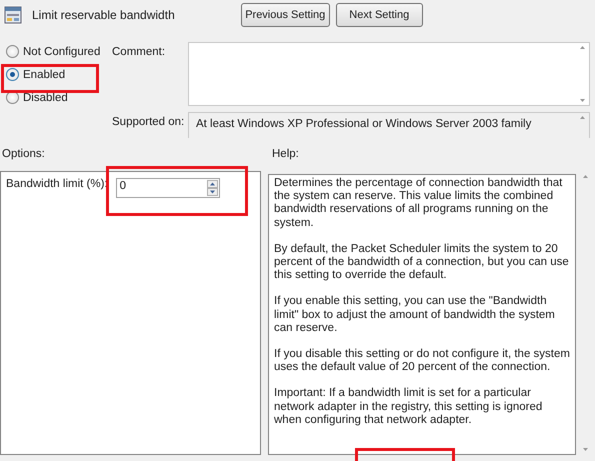 The width and height of the screenshot is (595, 461). What do you see at coordinates (45, 98) in the screenshot?
I see `radio-label: Disabled` at bounding box center [45, 98].